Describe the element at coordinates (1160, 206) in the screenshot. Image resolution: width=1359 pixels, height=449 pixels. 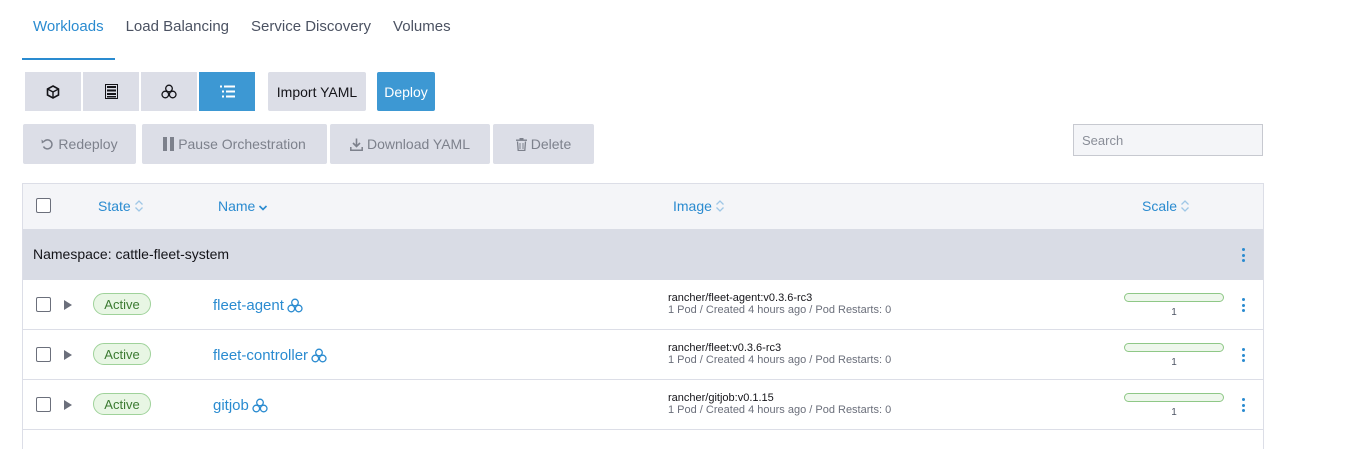
I see `column-header-scale-label: Scale` at that location.